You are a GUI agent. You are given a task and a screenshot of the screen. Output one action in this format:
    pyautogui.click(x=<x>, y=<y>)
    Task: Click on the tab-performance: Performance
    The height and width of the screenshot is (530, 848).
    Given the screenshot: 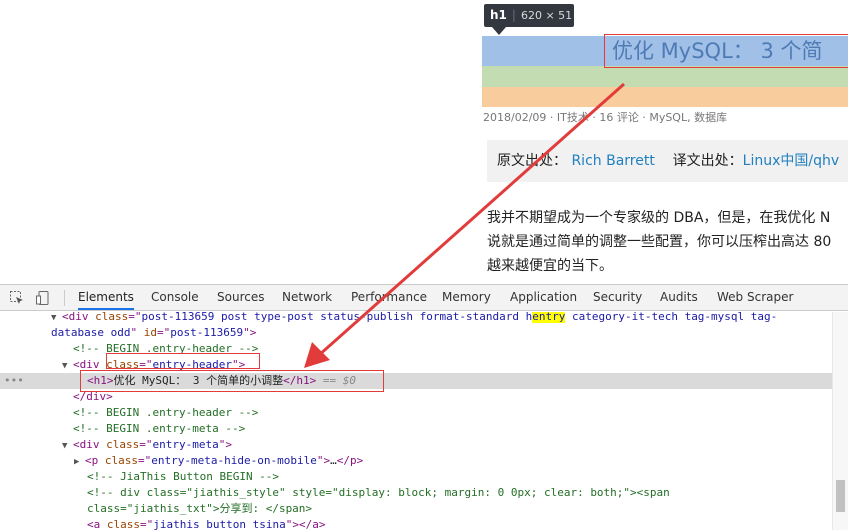 What is the action you would take?
    pyautogui.click(x=389, y=297)
    